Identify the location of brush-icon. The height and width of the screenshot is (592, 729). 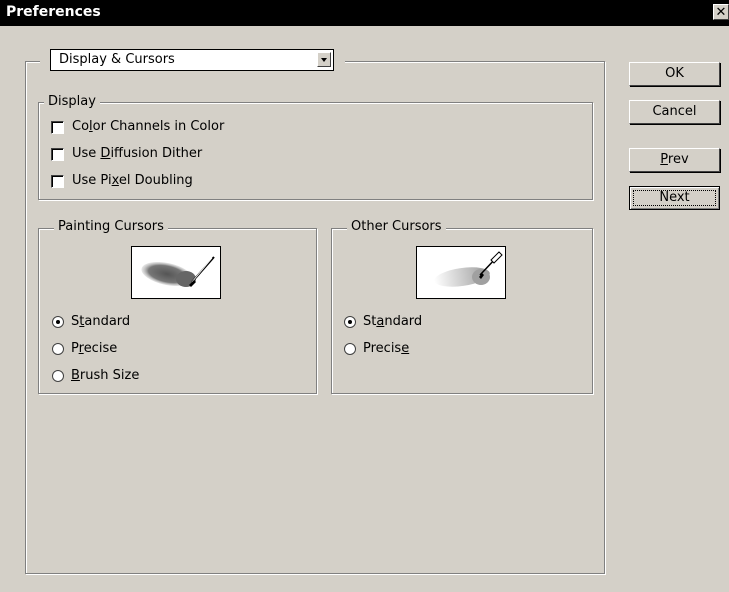
(178, 271).